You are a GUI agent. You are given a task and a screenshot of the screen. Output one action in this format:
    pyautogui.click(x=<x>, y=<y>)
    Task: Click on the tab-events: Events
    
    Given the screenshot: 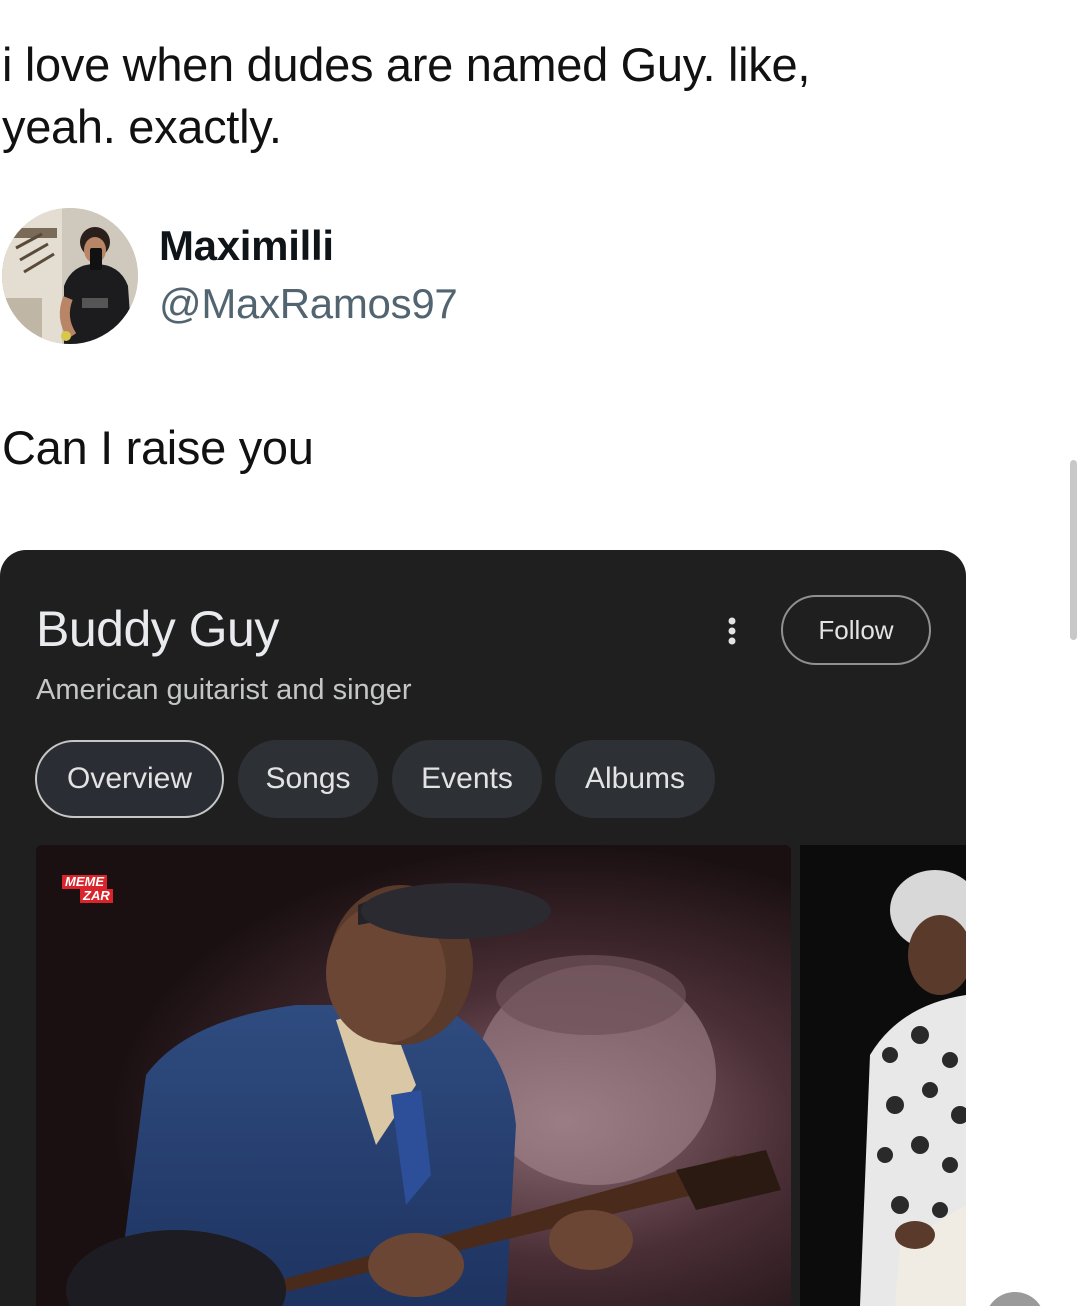 What is the action you would take?
    pyautogui.click(x=467, y=779)
    